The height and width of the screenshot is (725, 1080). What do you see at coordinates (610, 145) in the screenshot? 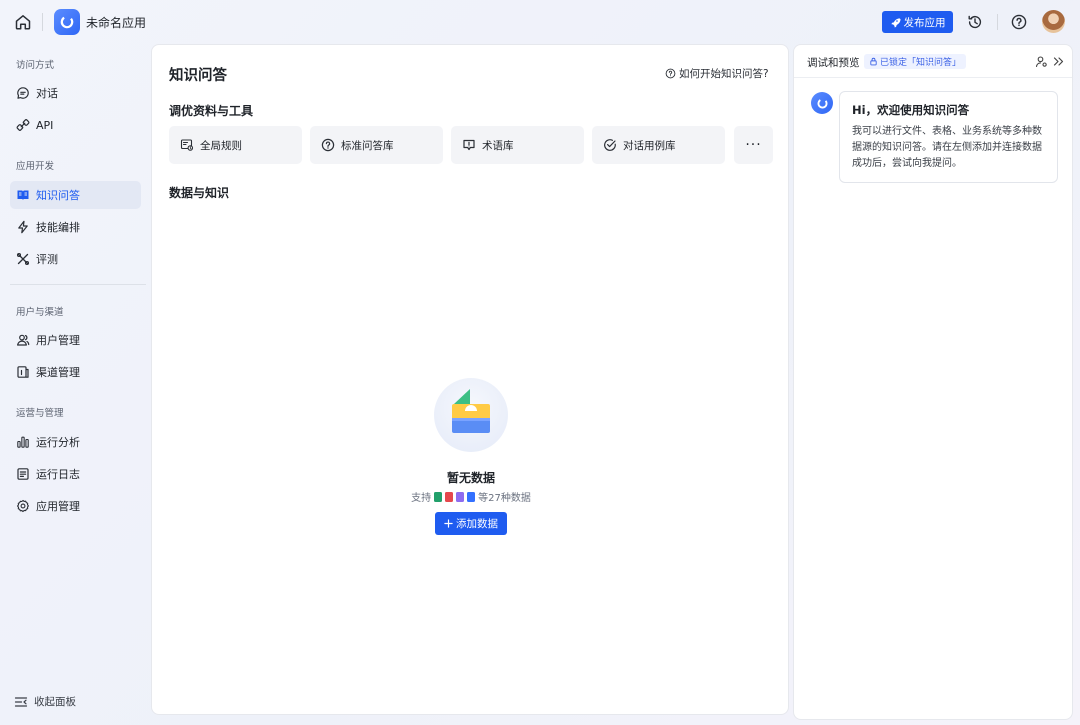
I see `check-circle-icon` at bounding box center [610, 145].